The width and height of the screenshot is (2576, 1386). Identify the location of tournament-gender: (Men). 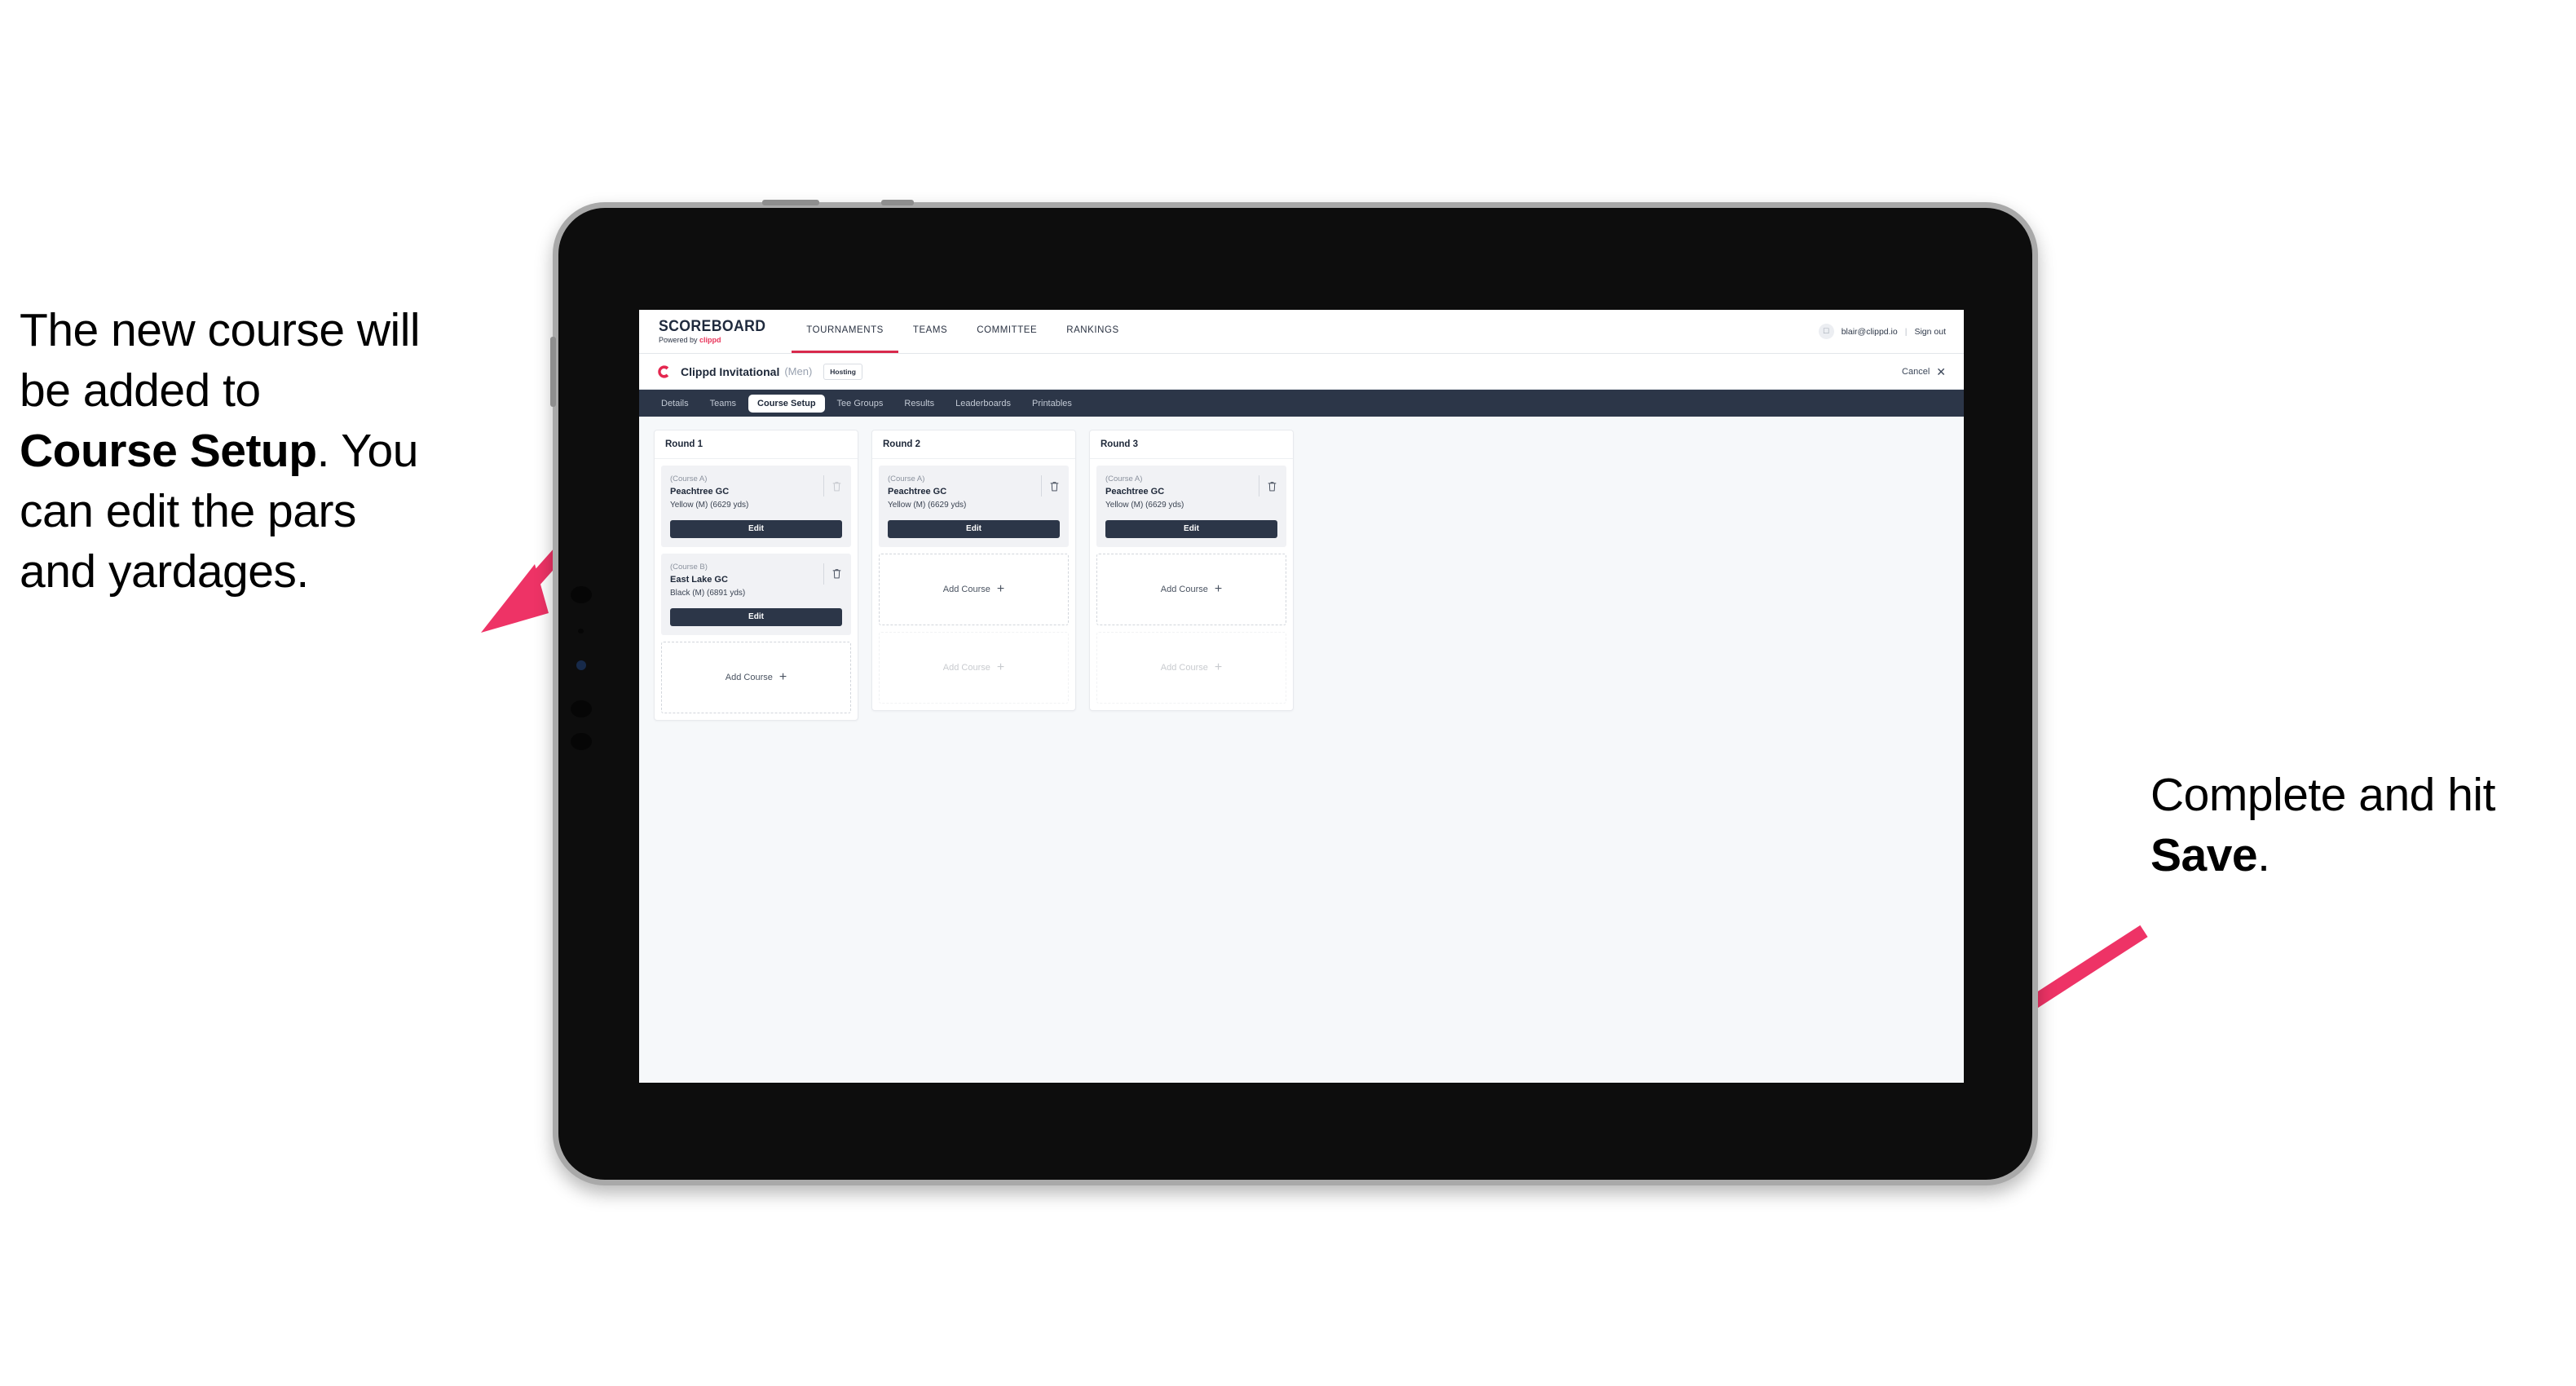
(798, 371).